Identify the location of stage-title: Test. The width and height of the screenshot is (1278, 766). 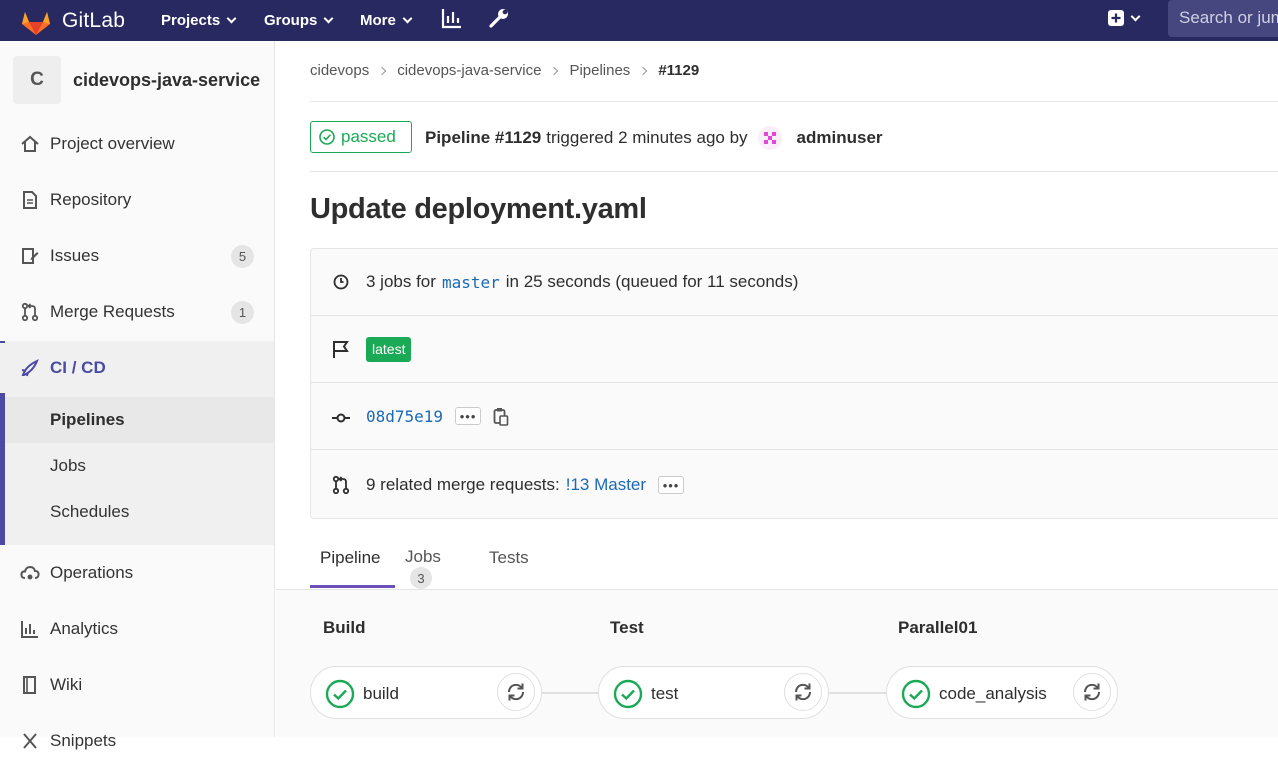
(627, 627).